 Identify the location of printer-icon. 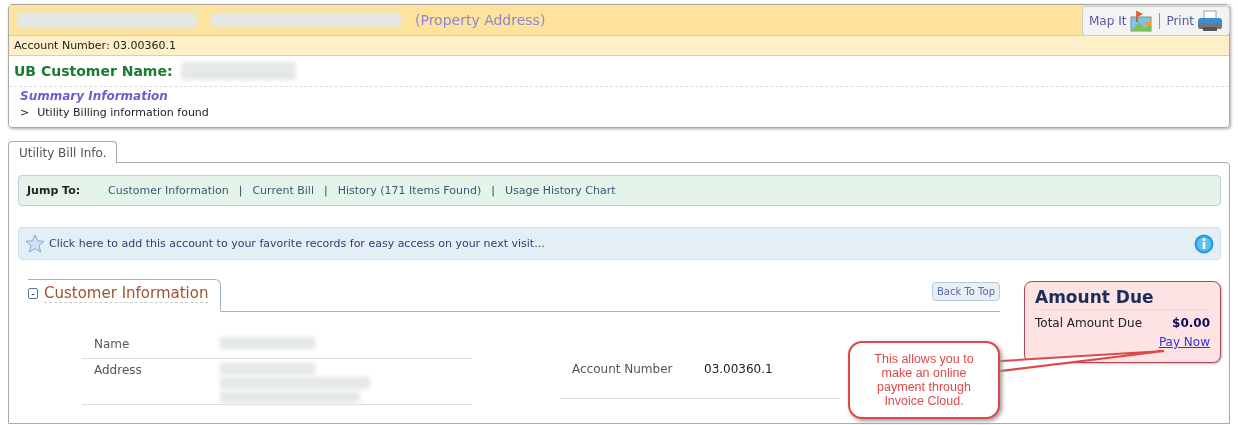
(1210, 21).